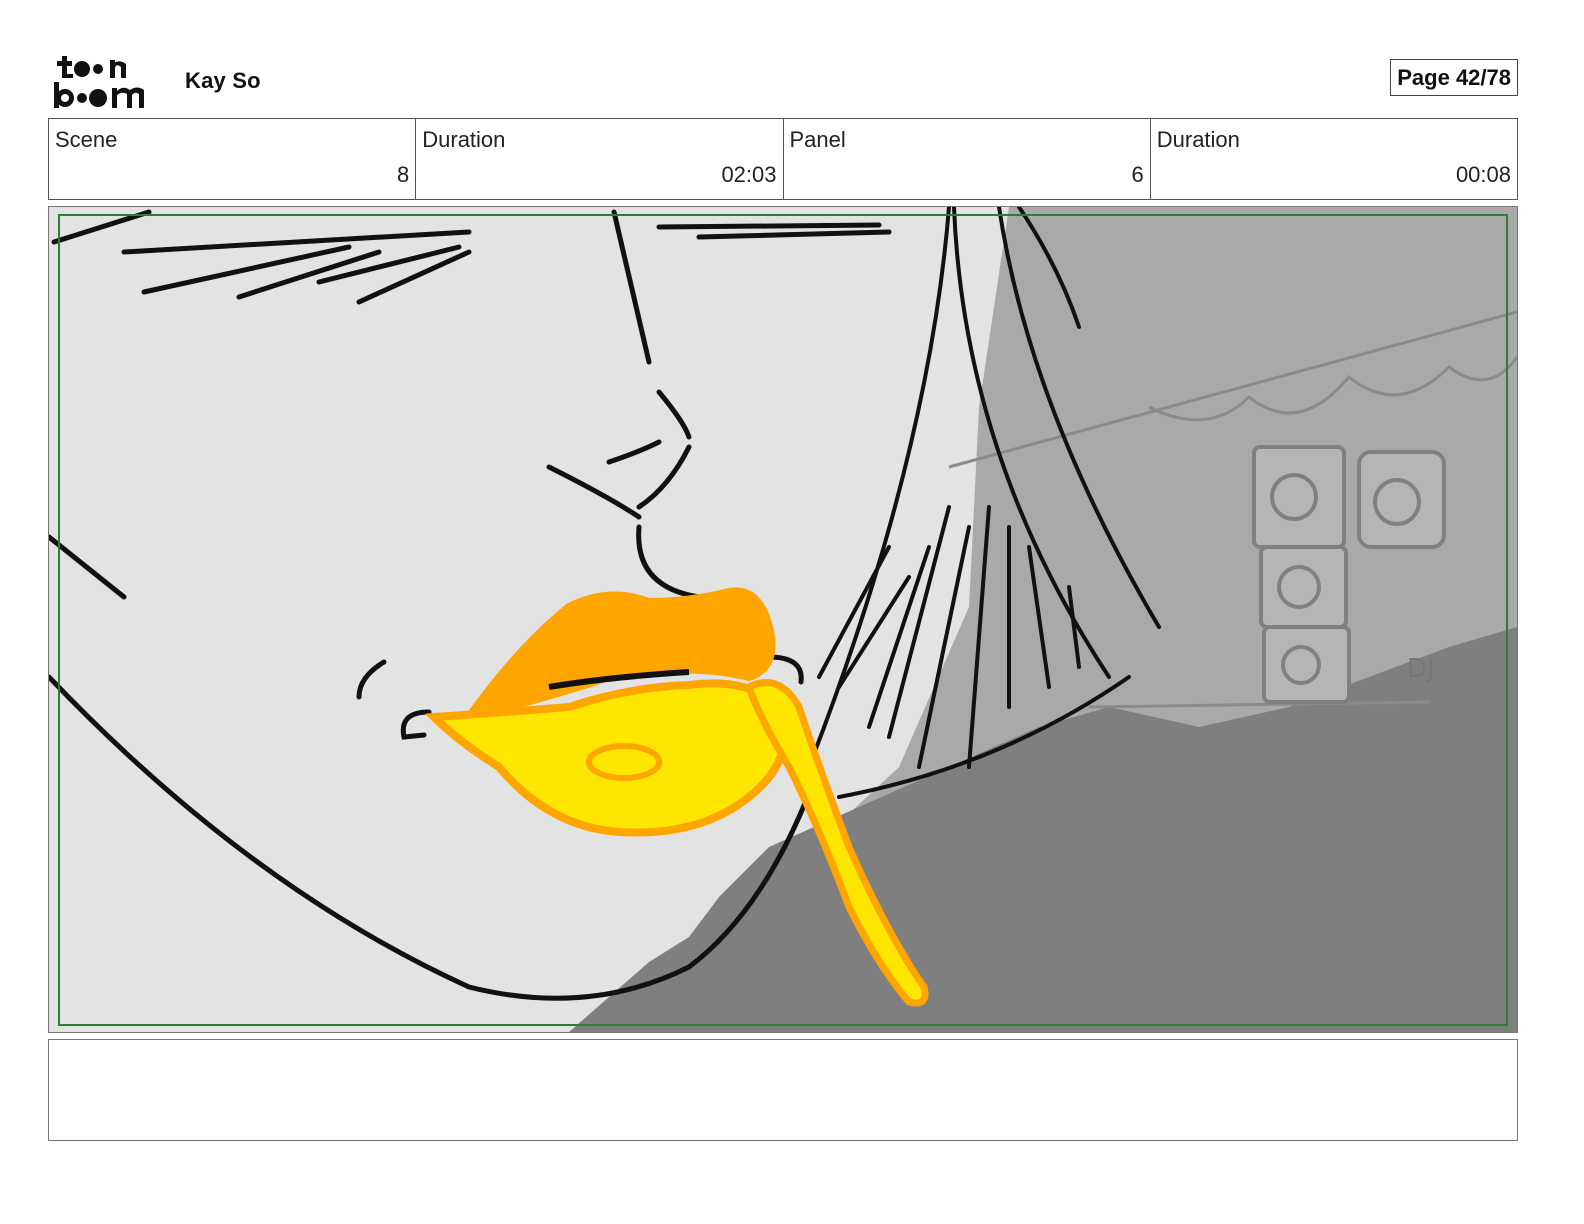  I want to click on scene-value: 8, so click(403, 174).